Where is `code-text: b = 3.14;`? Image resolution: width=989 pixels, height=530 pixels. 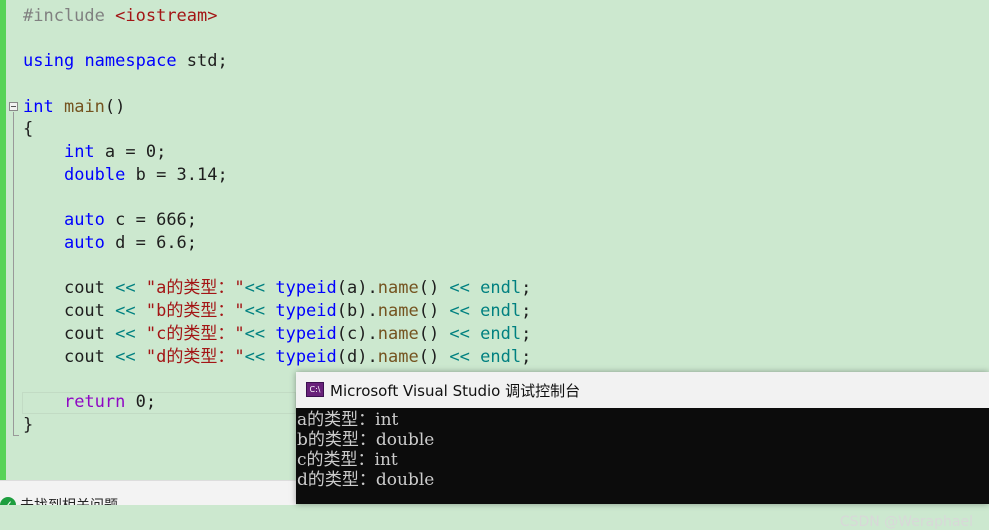
code-text: b = 3.14; is located at coordinates (176, 175).